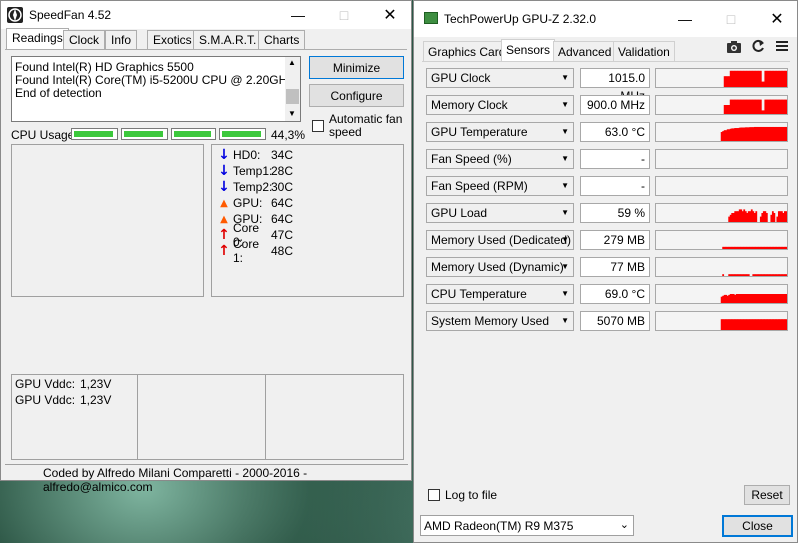 This screenshot has width=798, height=543. What do you see at coordinates (520, 19) in the screenshot?
I see `gpuz-title: TechPowerUp GPU-Z 2.32.0` at bounding box center [520, 19].